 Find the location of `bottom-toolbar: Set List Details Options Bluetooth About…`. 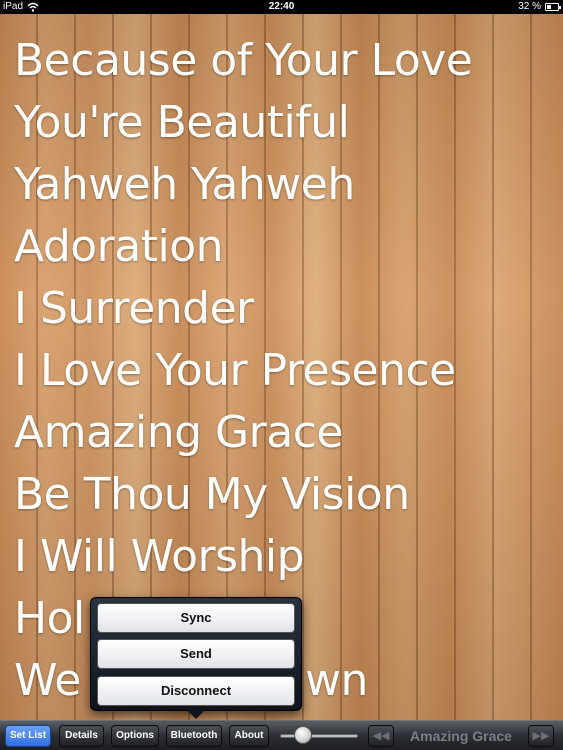

bottom-toolbar: Set List Details Options Bluetooth About… is located at coordinates (281, 735).